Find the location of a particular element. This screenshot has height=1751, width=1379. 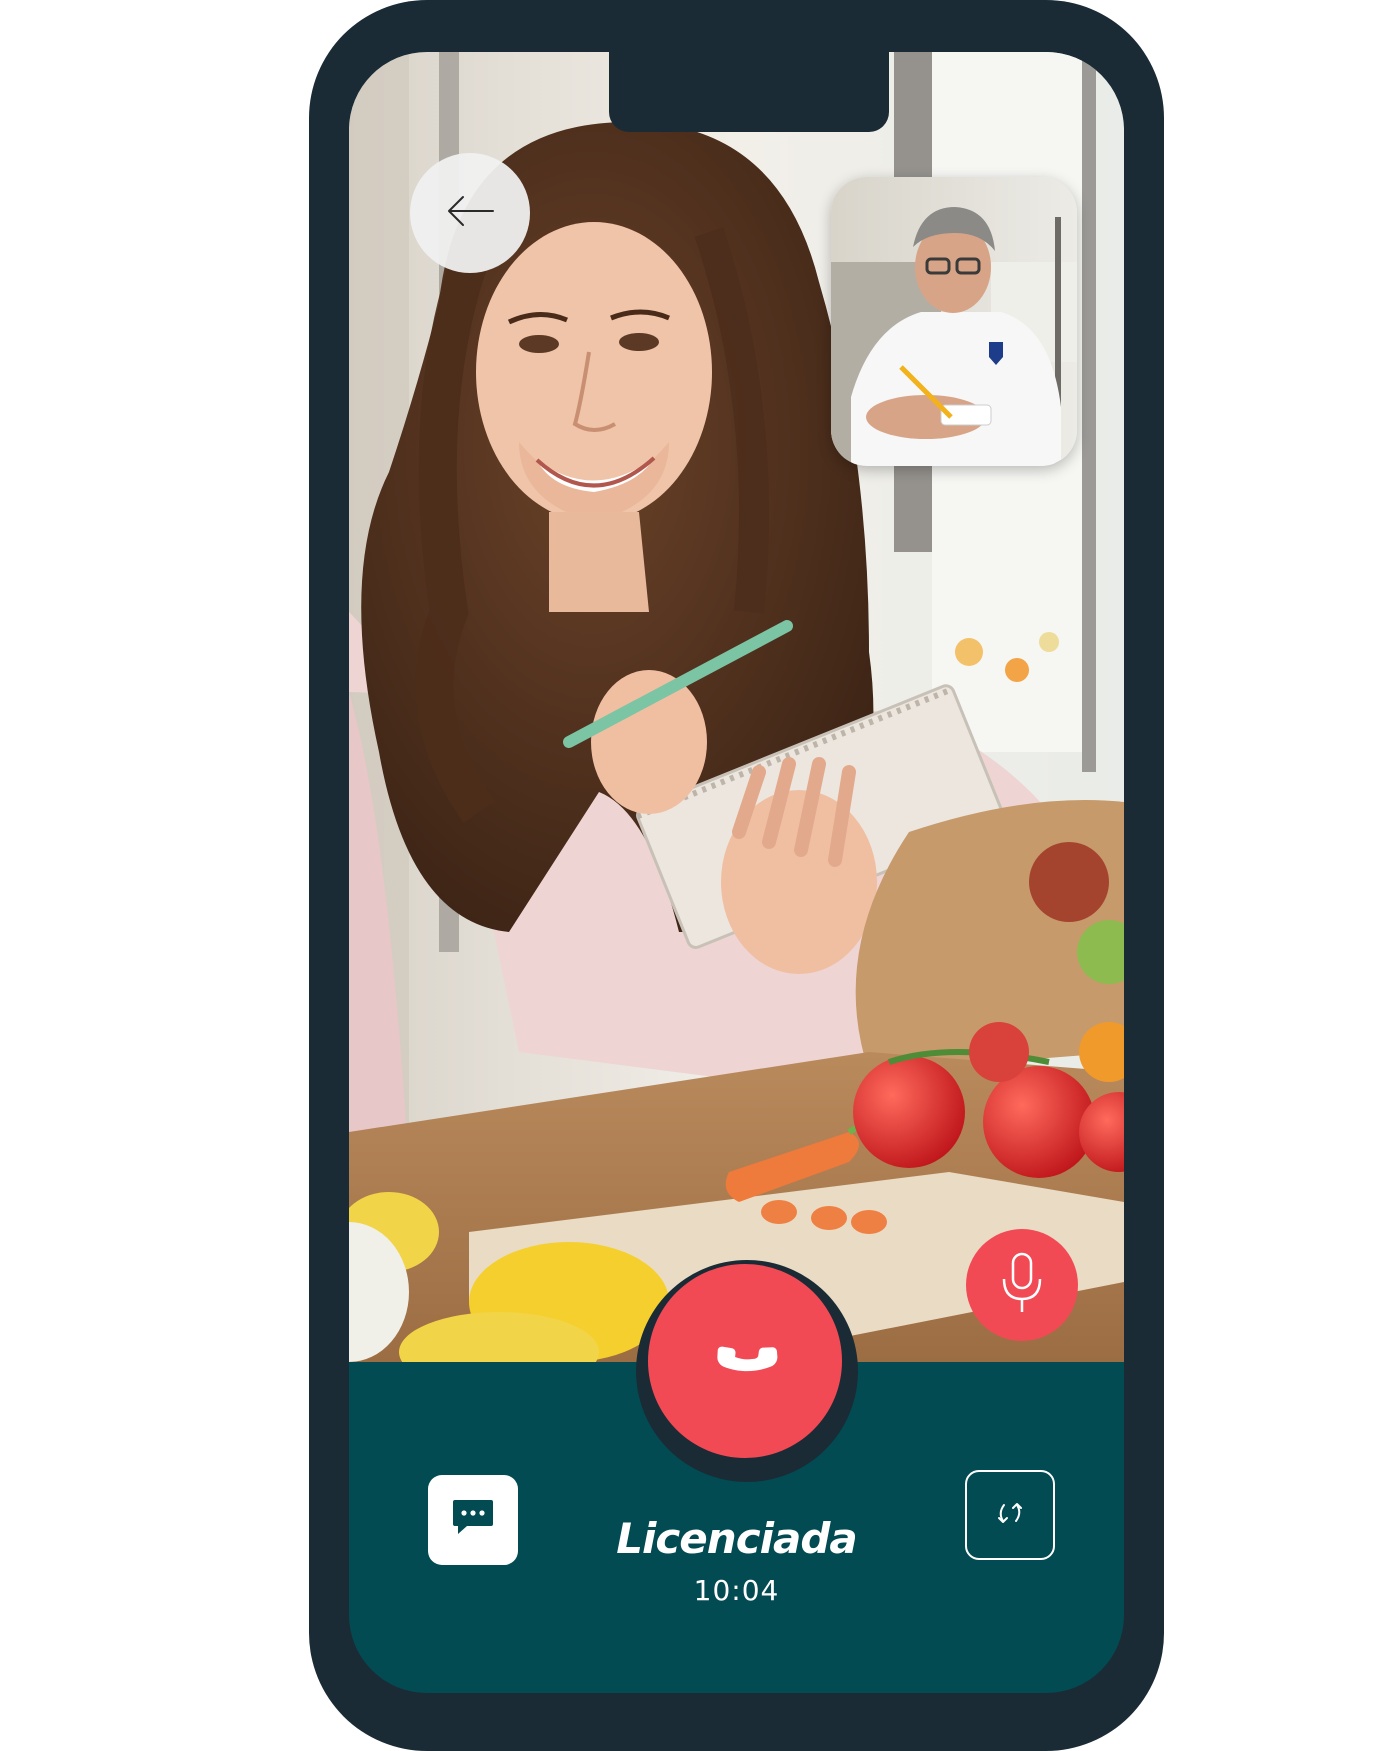

back-button is located at coordinates (470, 213).